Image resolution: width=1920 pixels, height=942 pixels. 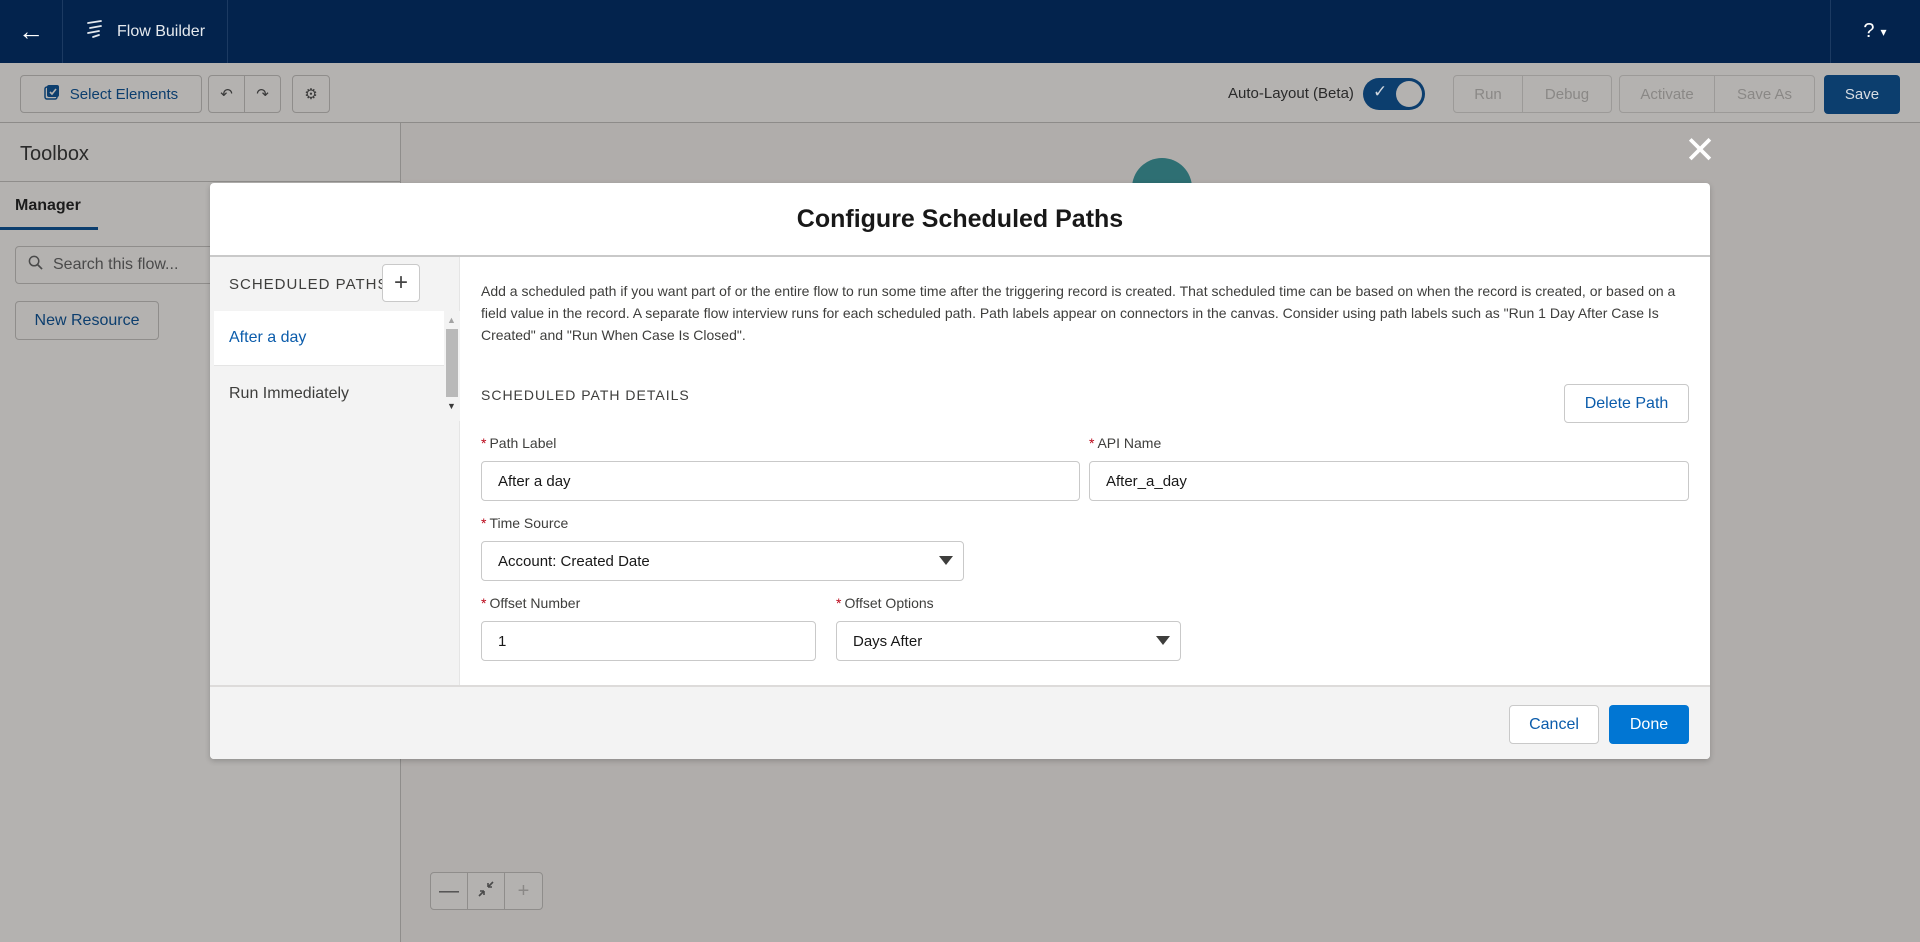 What do you see at coordinates (87, 320) in the screenshot?
I see `new-resource-button: New Resource` at bounding box center [87, 320].